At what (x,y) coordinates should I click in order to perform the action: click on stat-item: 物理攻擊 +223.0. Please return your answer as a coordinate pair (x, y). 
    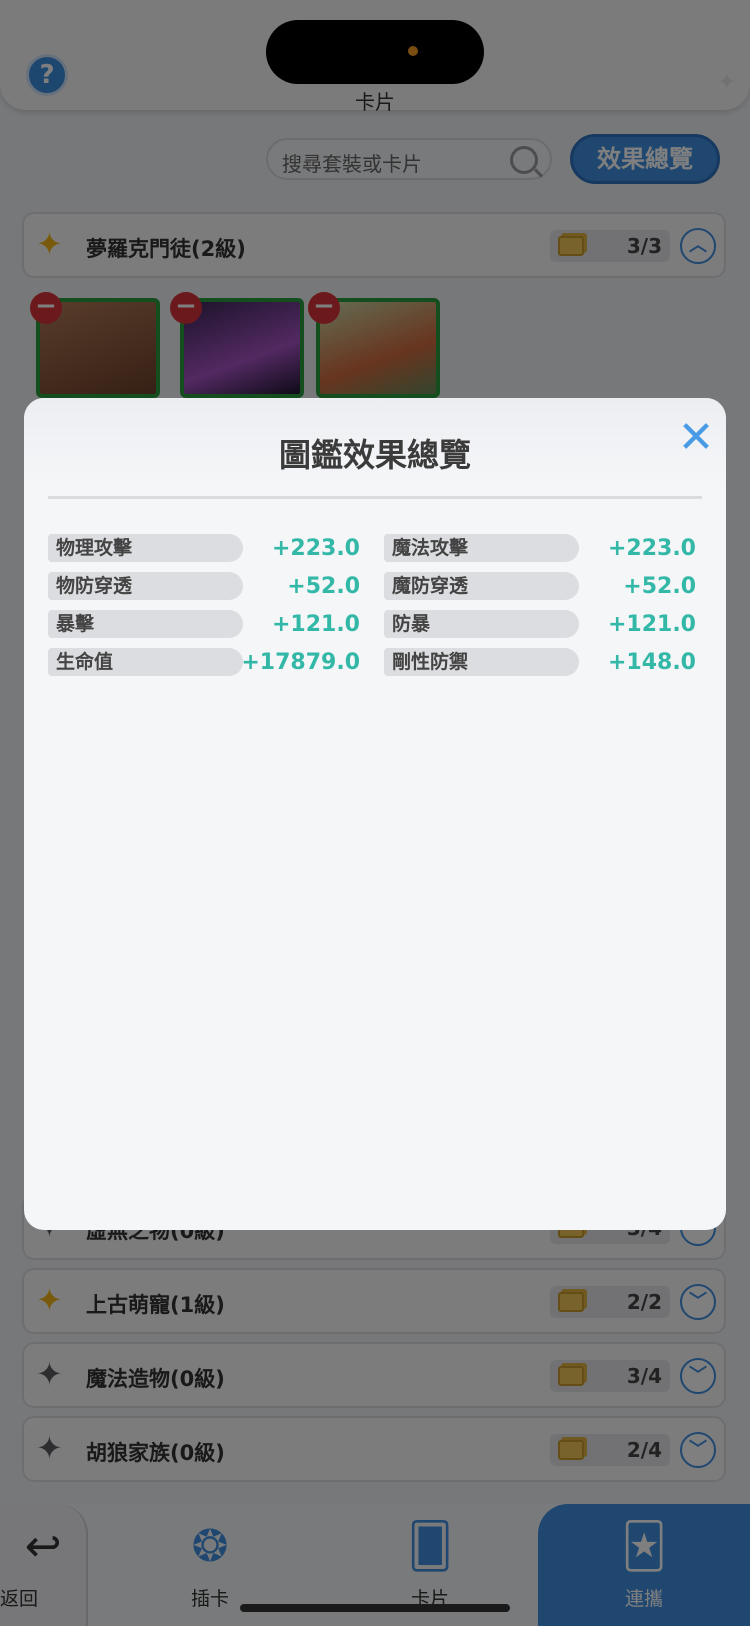
    Looking at the image, I should click on (204, 549).